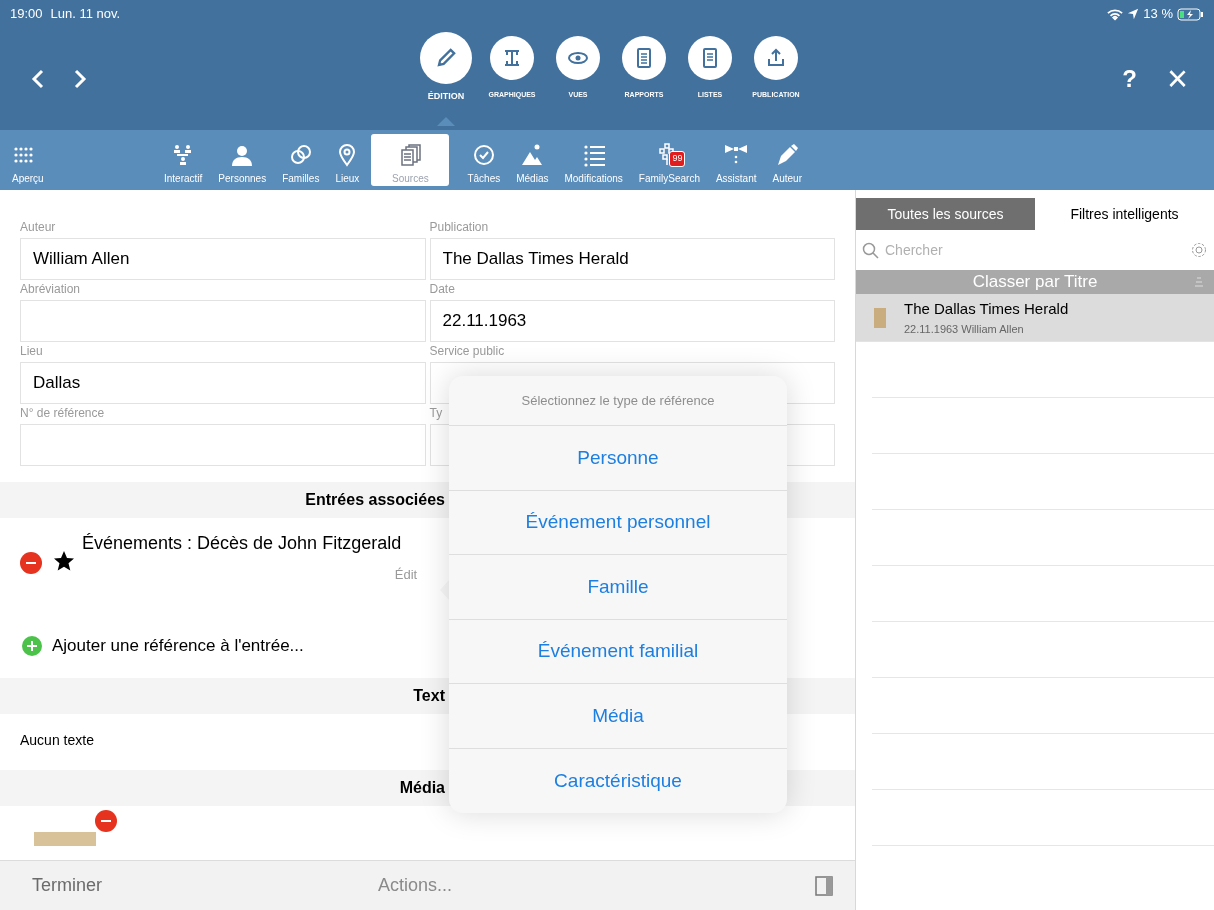 The image size is (1214, 910). Describe the element at coordinates (347, 160) in the screenshot. I see `toolbar-tab: Lieux` at that location.